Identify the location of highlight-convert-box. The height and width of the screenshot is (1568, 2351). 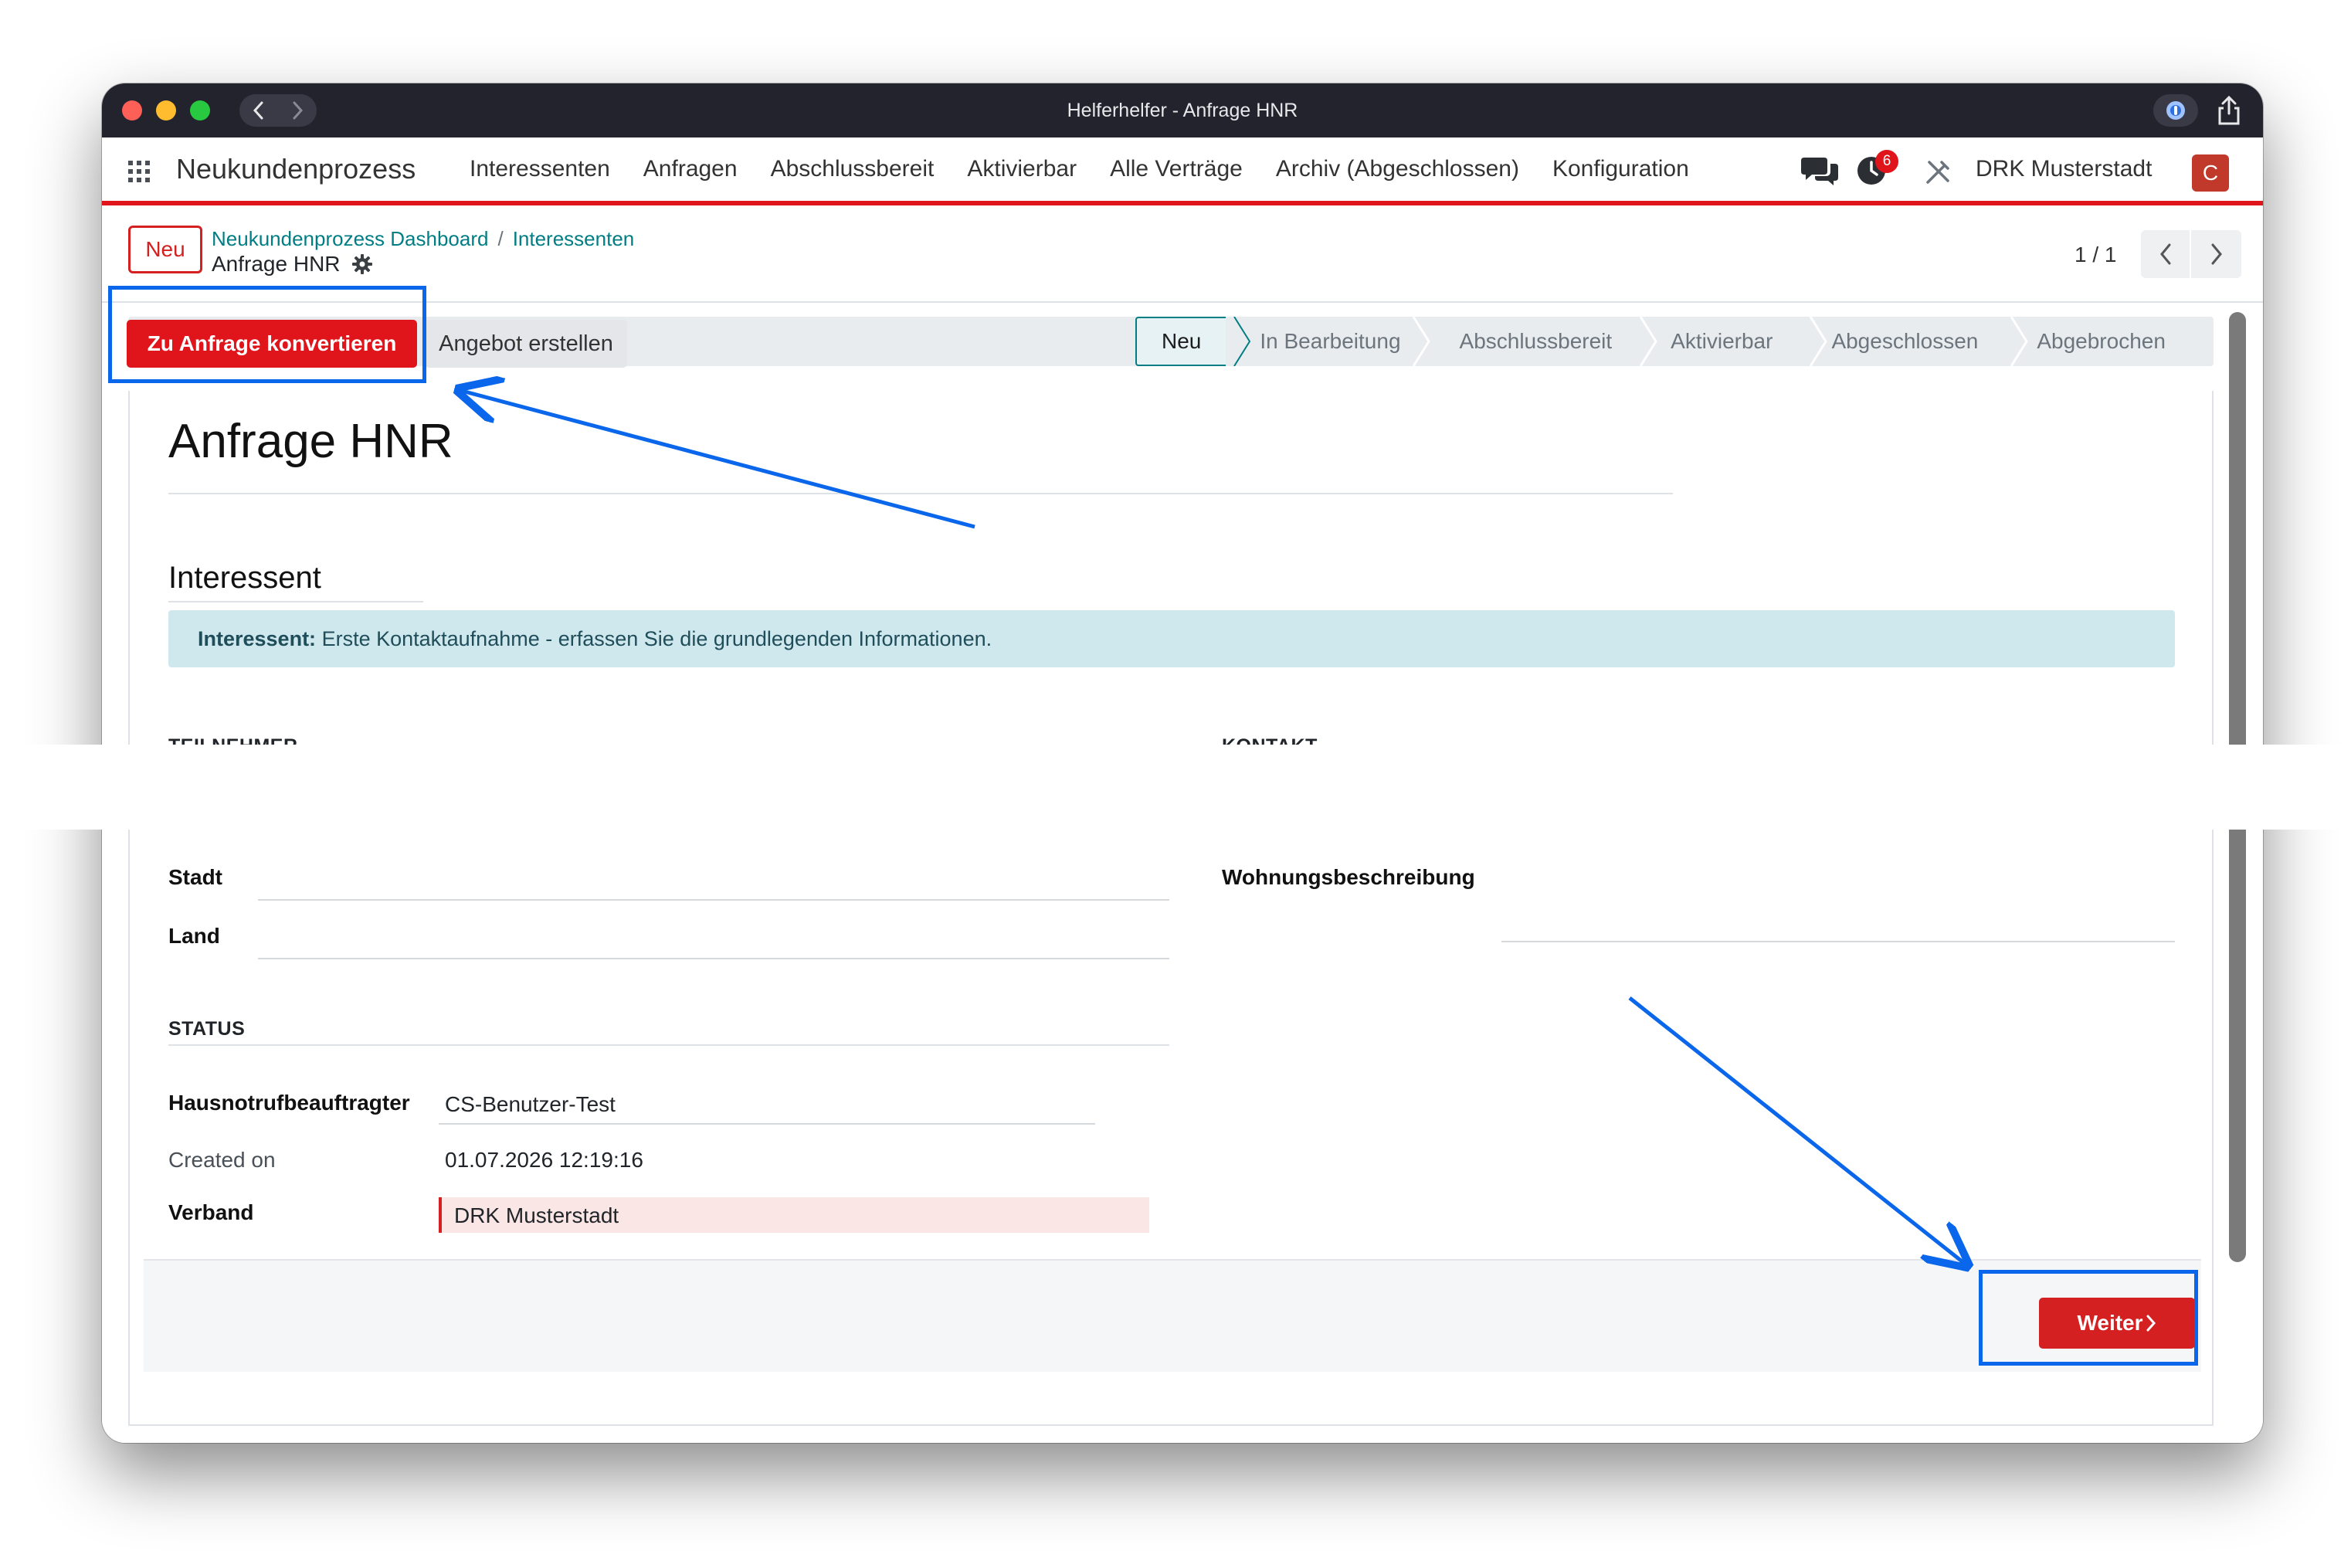
(267, 334).